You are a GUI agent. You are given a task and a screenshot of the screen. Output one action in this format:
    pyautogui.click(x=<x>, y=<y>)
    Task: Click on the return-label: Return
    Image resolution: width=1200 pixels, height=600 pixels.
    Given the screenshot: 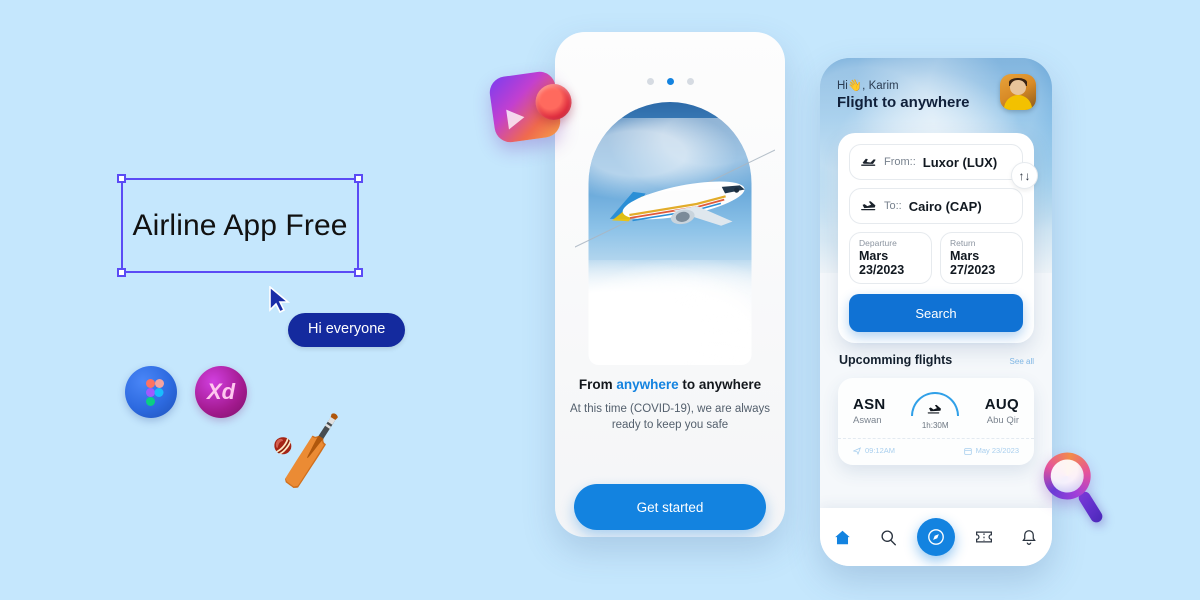 What is the action you would take?
    pyautogui.click(x=963, y=243)
    